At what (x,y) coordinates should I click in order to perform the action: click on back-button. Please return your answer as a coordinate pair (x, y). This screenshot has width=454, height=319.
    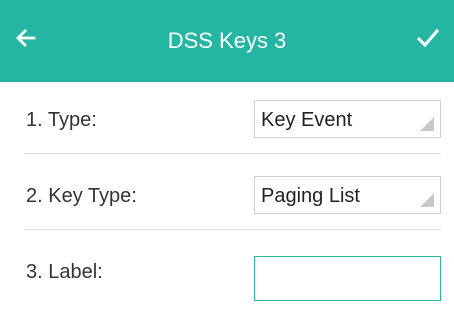
    Looking at the image, I should click on (26, 38).